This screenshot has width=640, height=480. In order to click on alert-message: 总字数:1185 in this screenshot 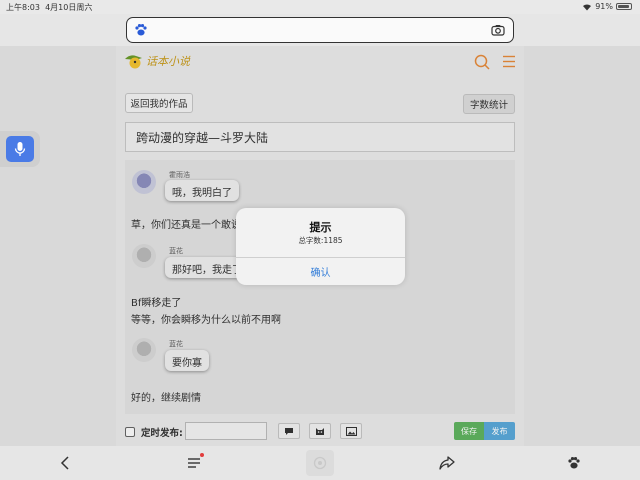, I will do `click(320, 240)`.